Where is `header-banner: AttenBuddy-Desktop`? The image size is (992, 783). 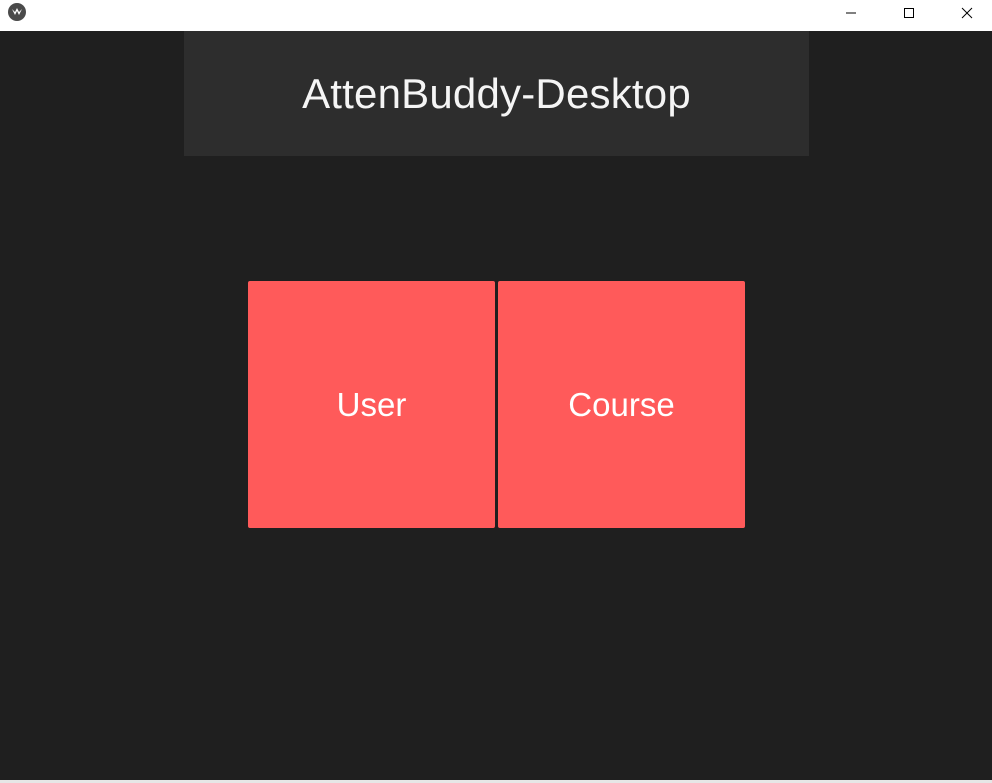 header-banner: AttenBuddy-Desktop is located at coordinates (496, 93).